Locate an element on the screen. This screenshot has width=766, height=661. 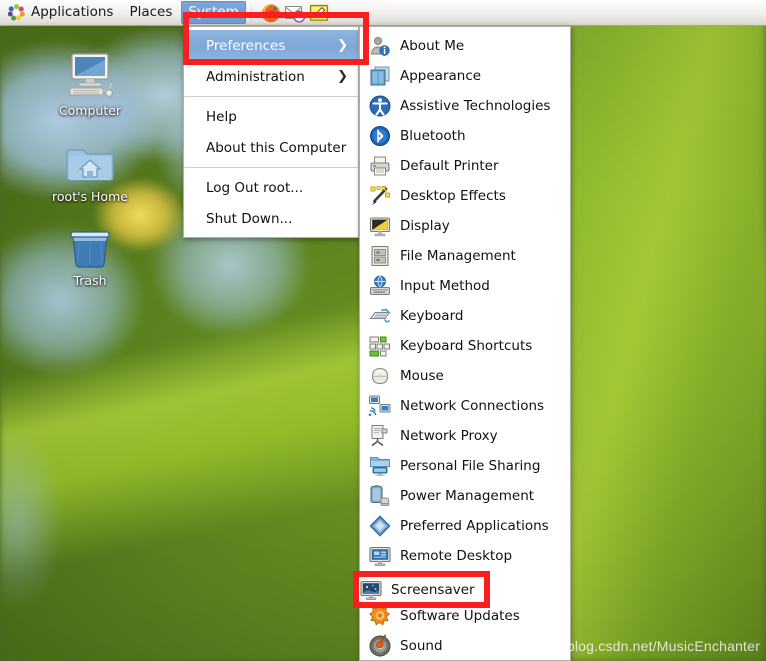
menu-item-administration: Administration ❯ is located at coordinates (271, 76).